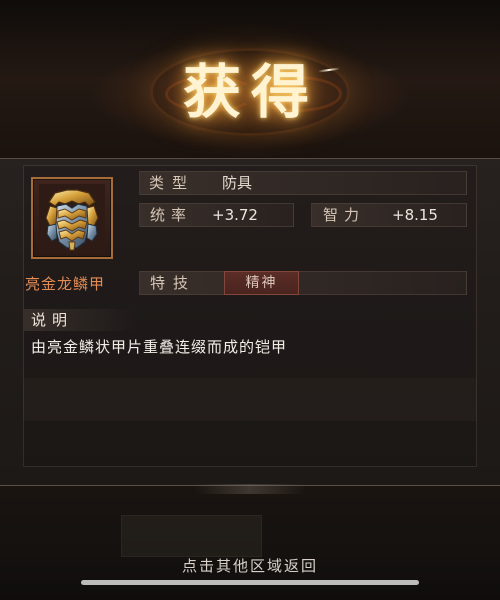  What do you see at coordinates (261, 283) in the screenshot?
I see `skill-tag: 精神` at bounding box center [261, 283].